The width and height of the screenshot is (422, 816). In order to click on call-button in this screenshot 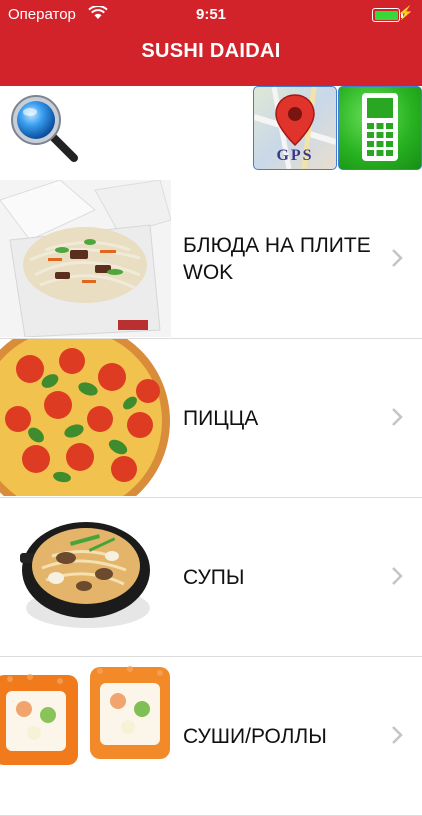, I will do `click(380, 128)`.